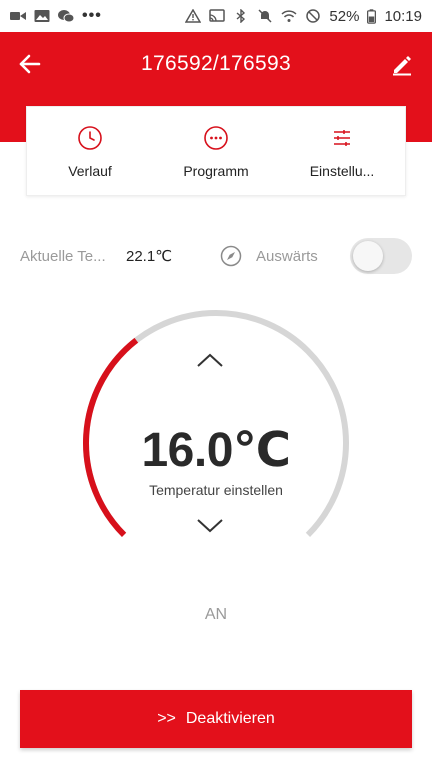  I want to click on tab-program-label: Programm, so click(216, 171).